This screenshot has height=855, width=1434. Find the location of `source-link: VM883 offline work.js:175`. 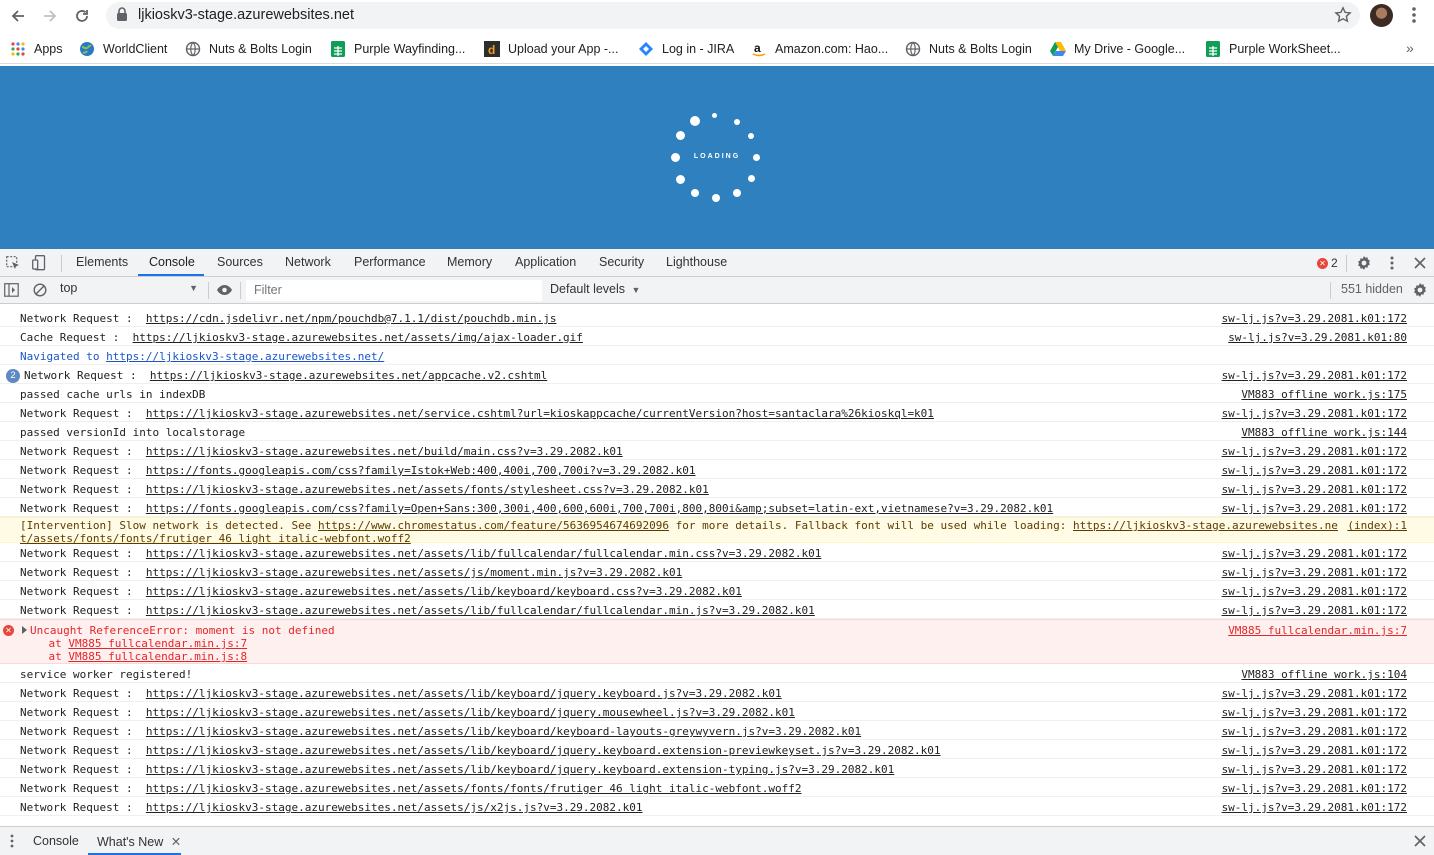

source-link: VM883 offline work.js:175 is located at coordinates (1324, 394).